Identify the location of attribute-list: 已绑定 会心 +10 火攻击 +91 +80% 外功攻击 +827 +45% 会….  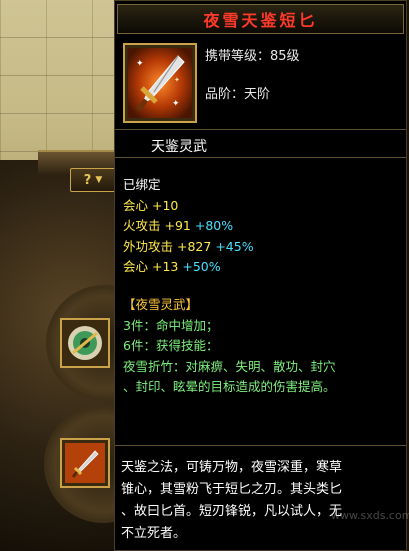
(188, 226).